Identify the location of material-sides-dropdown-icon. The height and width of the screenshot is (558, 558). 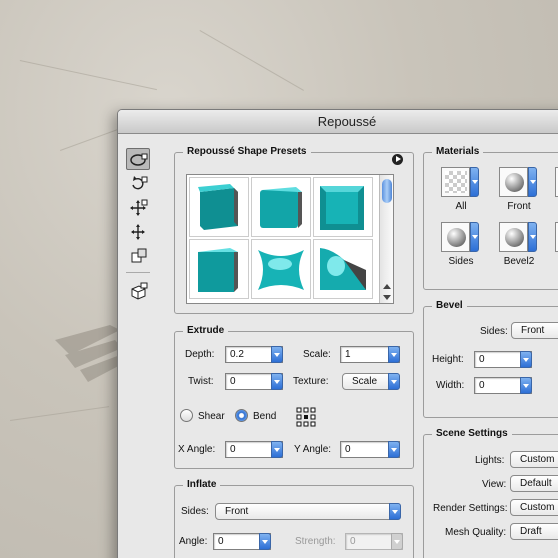
(474, 237).